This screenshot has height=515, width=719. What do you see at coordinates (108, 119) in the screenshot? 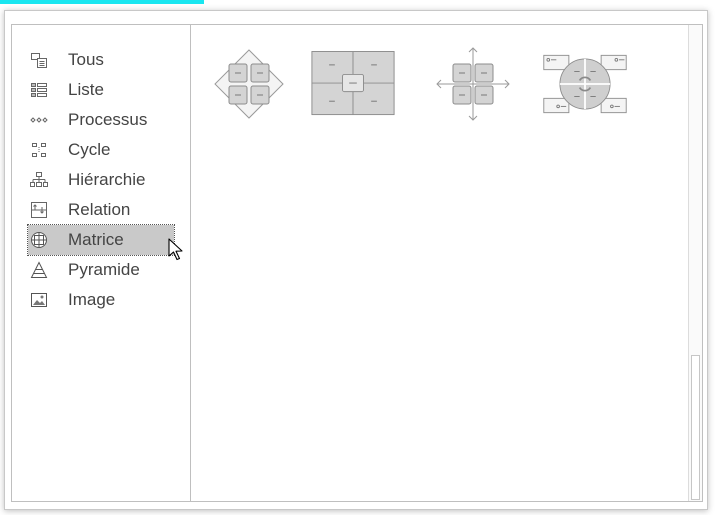
I see `category-label: Processus` at bounding box center [108, 119].